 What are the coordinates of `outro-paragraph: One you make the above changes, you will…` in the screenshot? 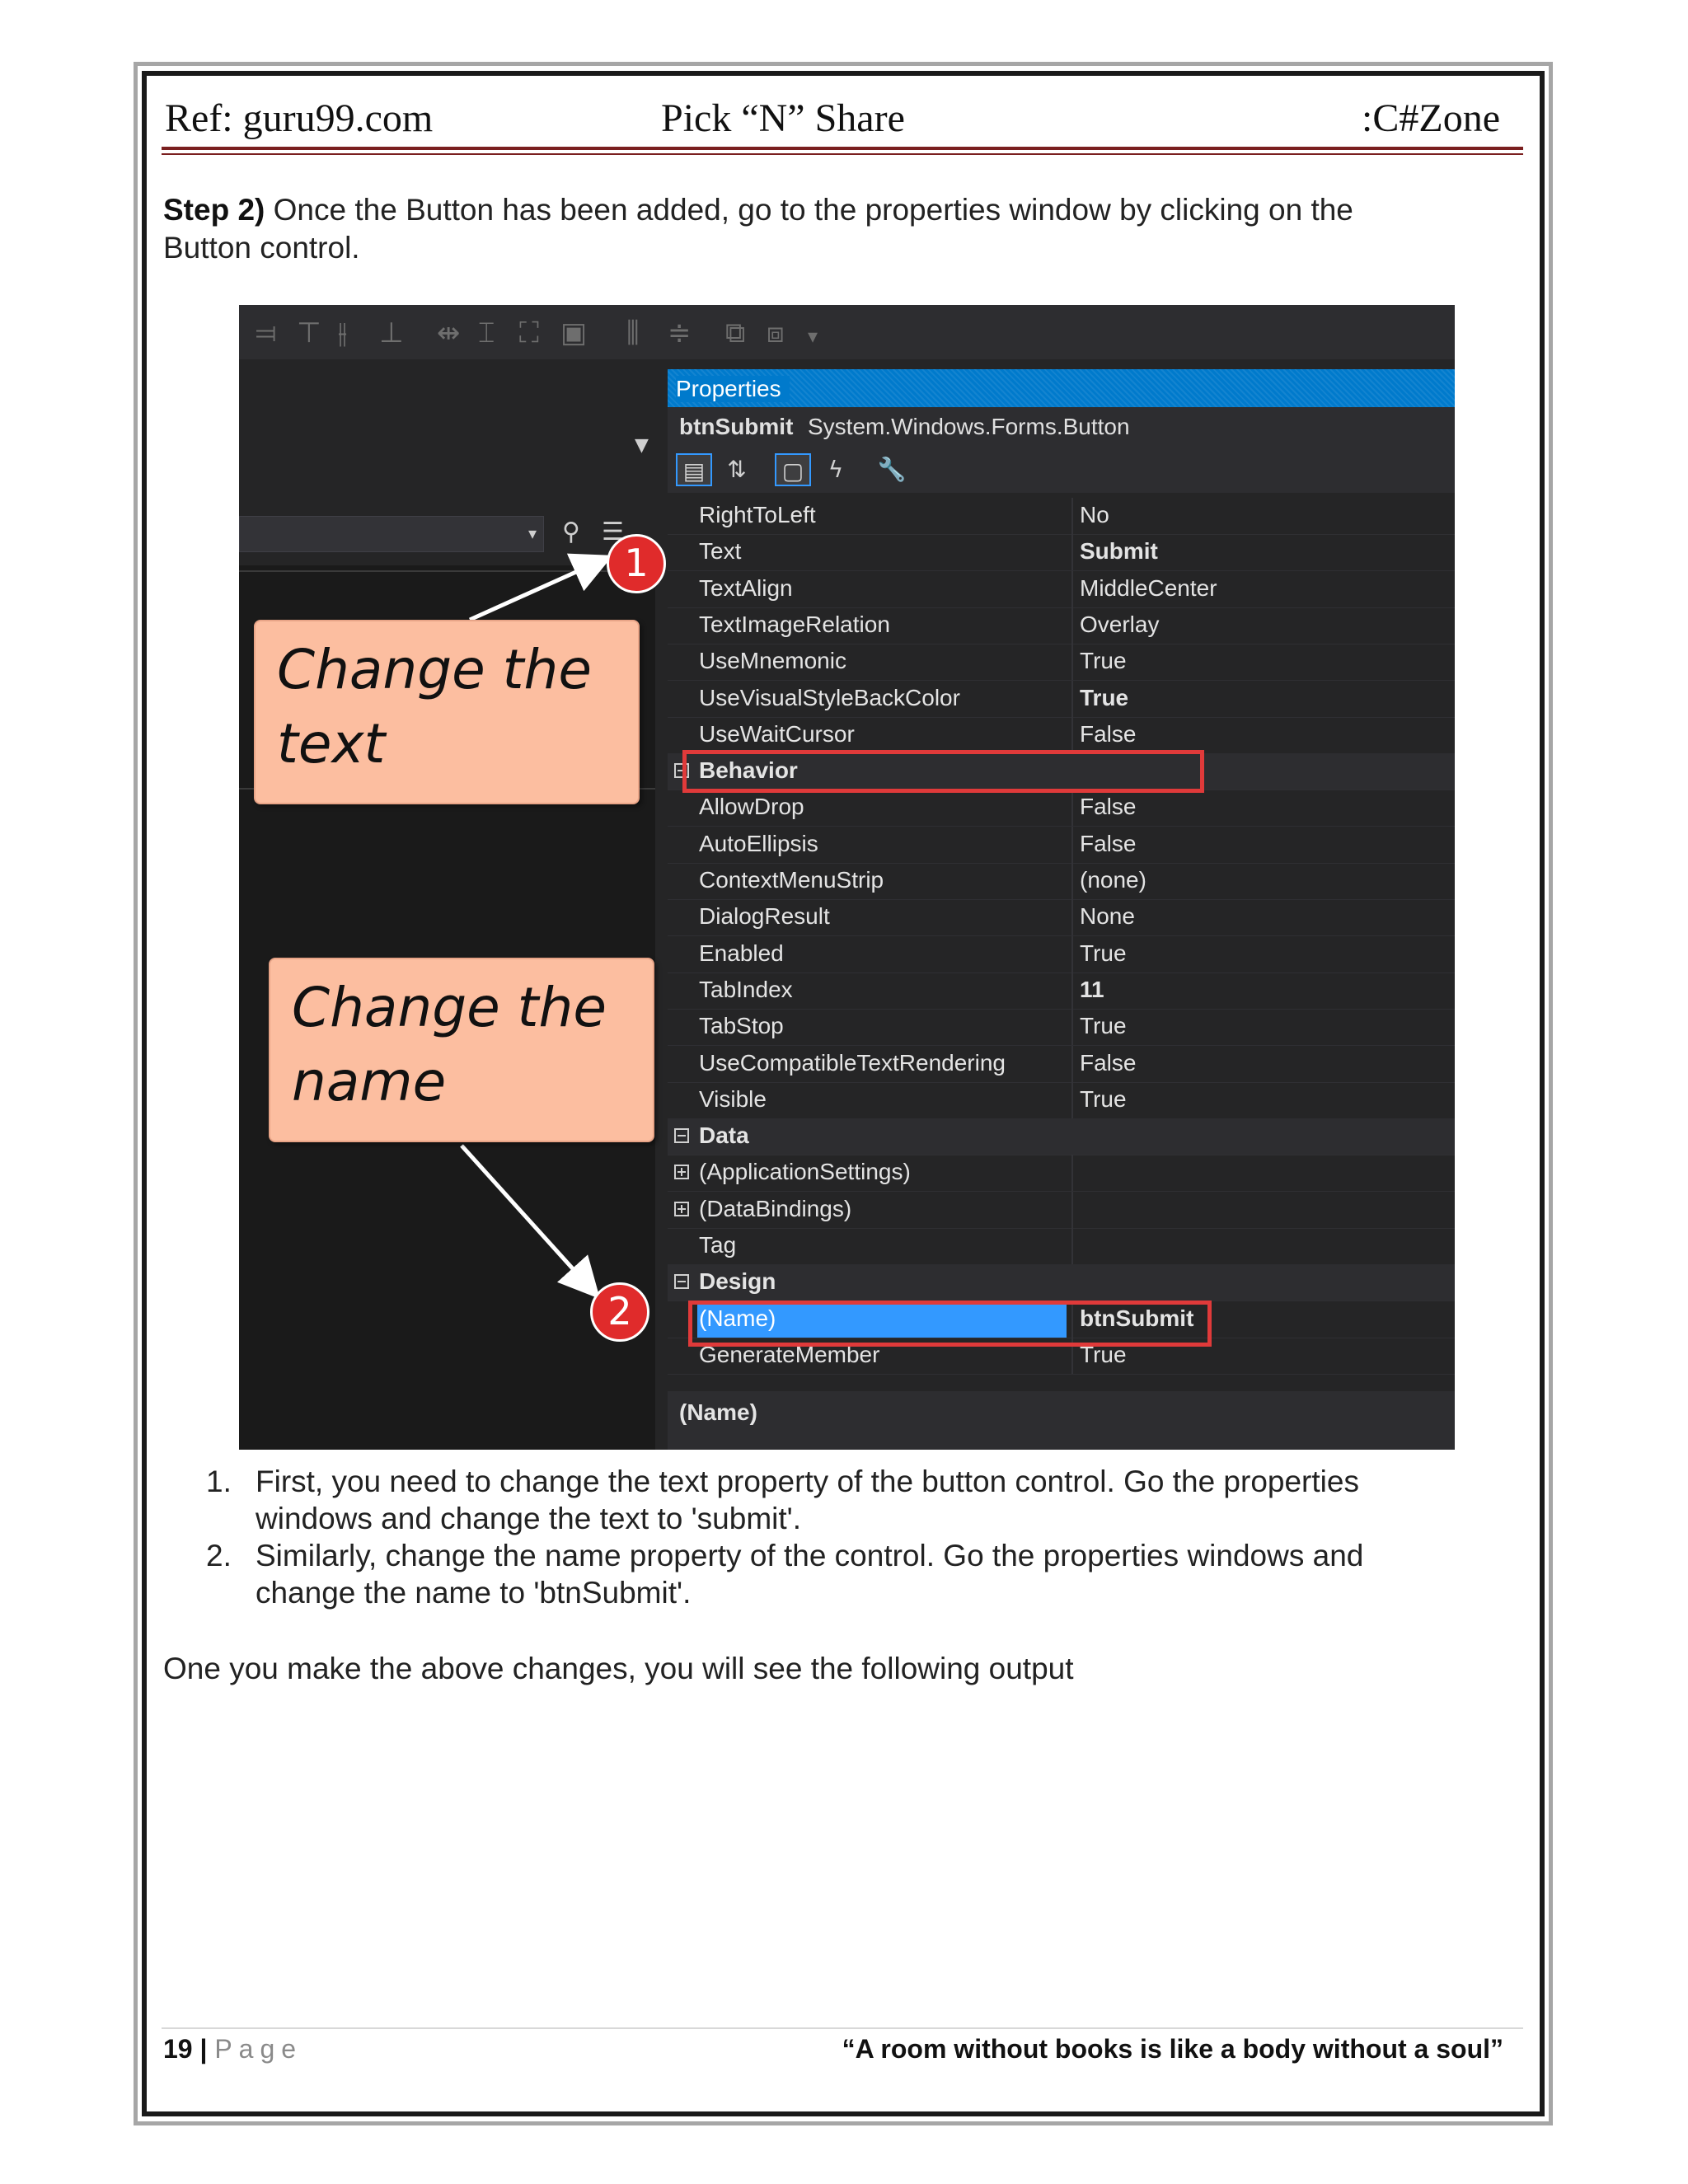 It's located at (619, 1668).